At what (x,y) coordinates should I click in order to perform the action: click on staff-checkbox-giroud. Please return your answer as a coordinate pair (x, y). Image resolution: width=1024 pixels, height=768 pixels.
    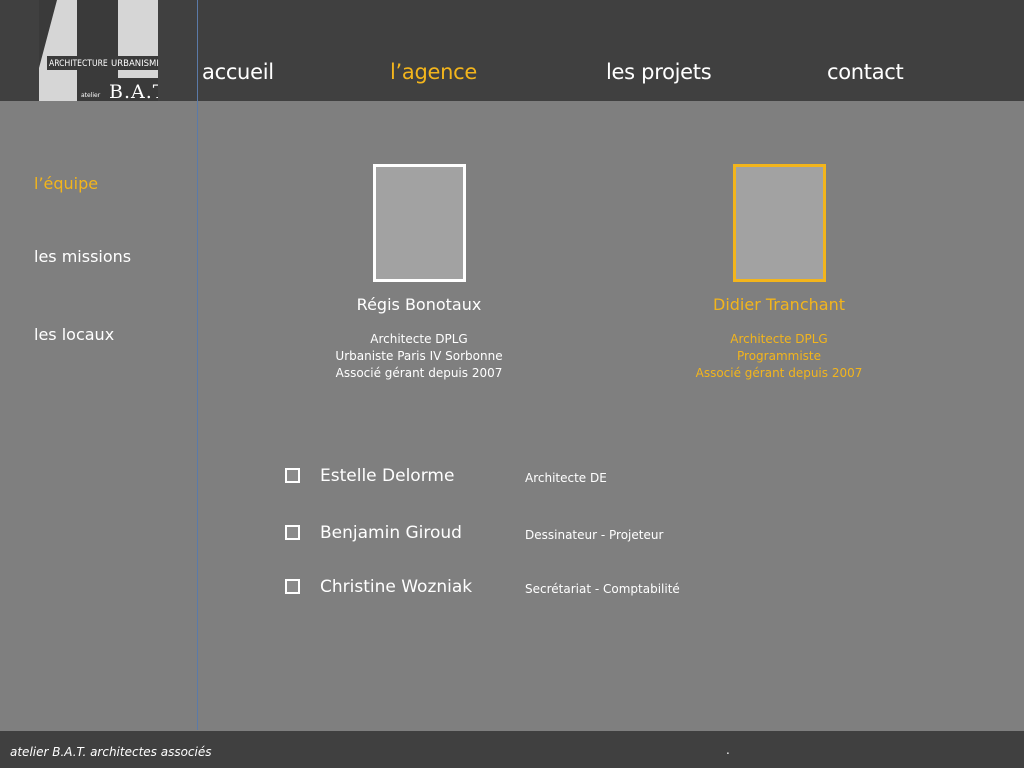
    Looking at the image, I should click on (292, 532).